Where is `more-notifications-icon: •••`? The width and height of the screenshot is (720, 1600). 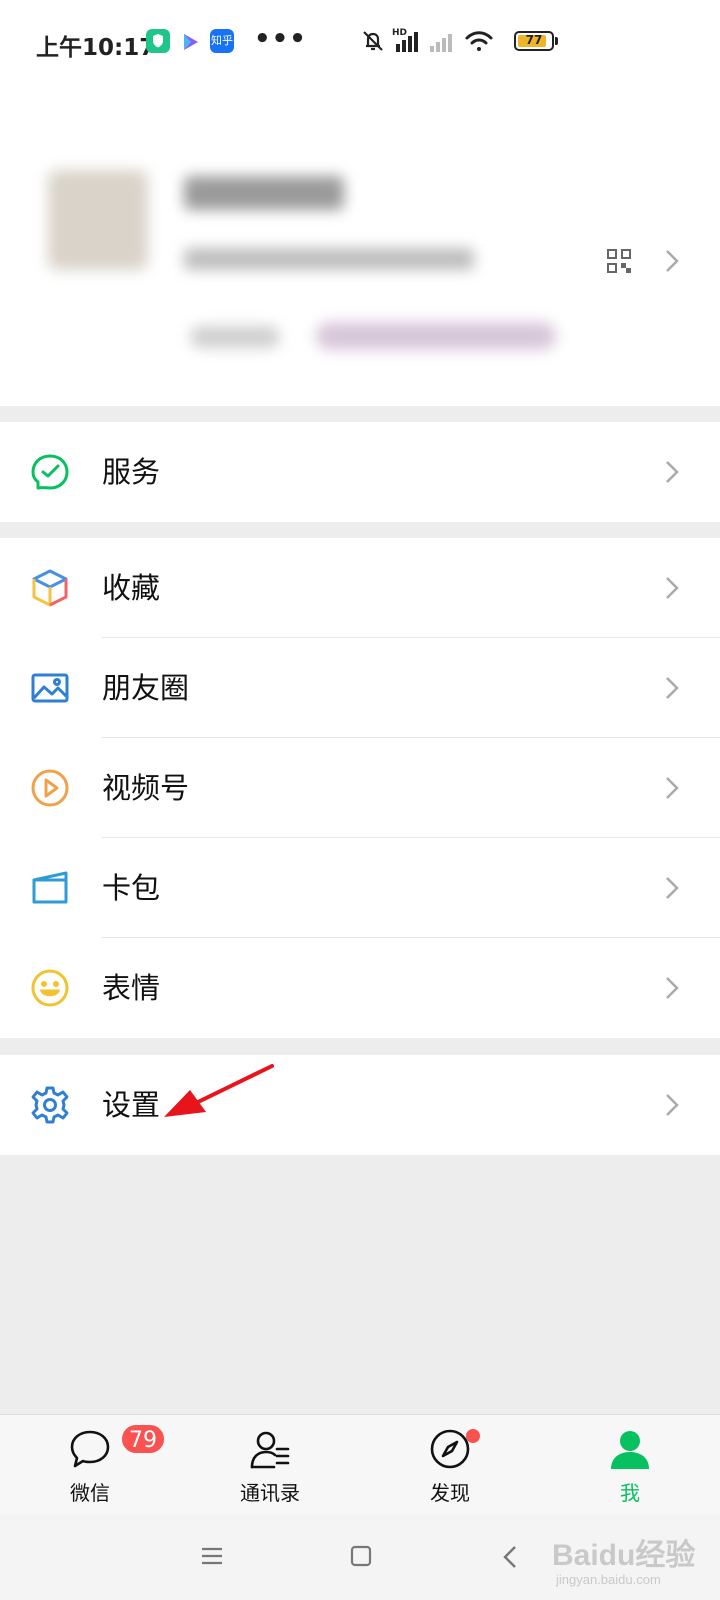
more-notifications-icon: ••• is located at coordinates (280, 39).